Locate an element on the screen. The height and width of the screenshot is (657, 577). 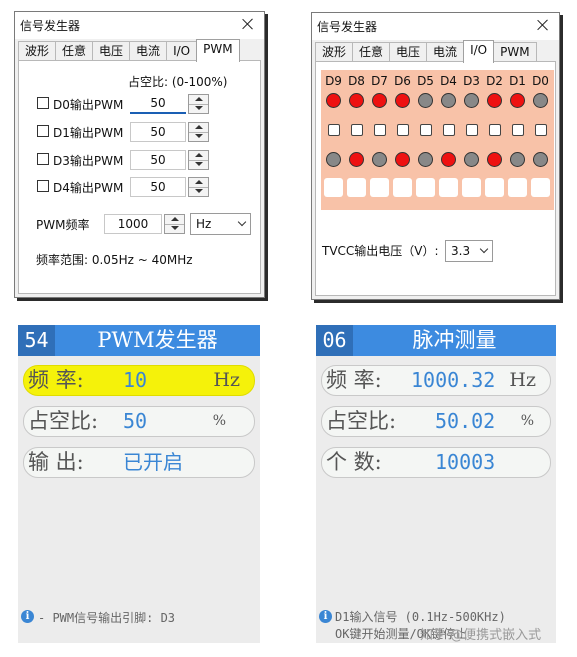
tvcc-voltage-select: 3.3 is located at coordinates (469, 251).